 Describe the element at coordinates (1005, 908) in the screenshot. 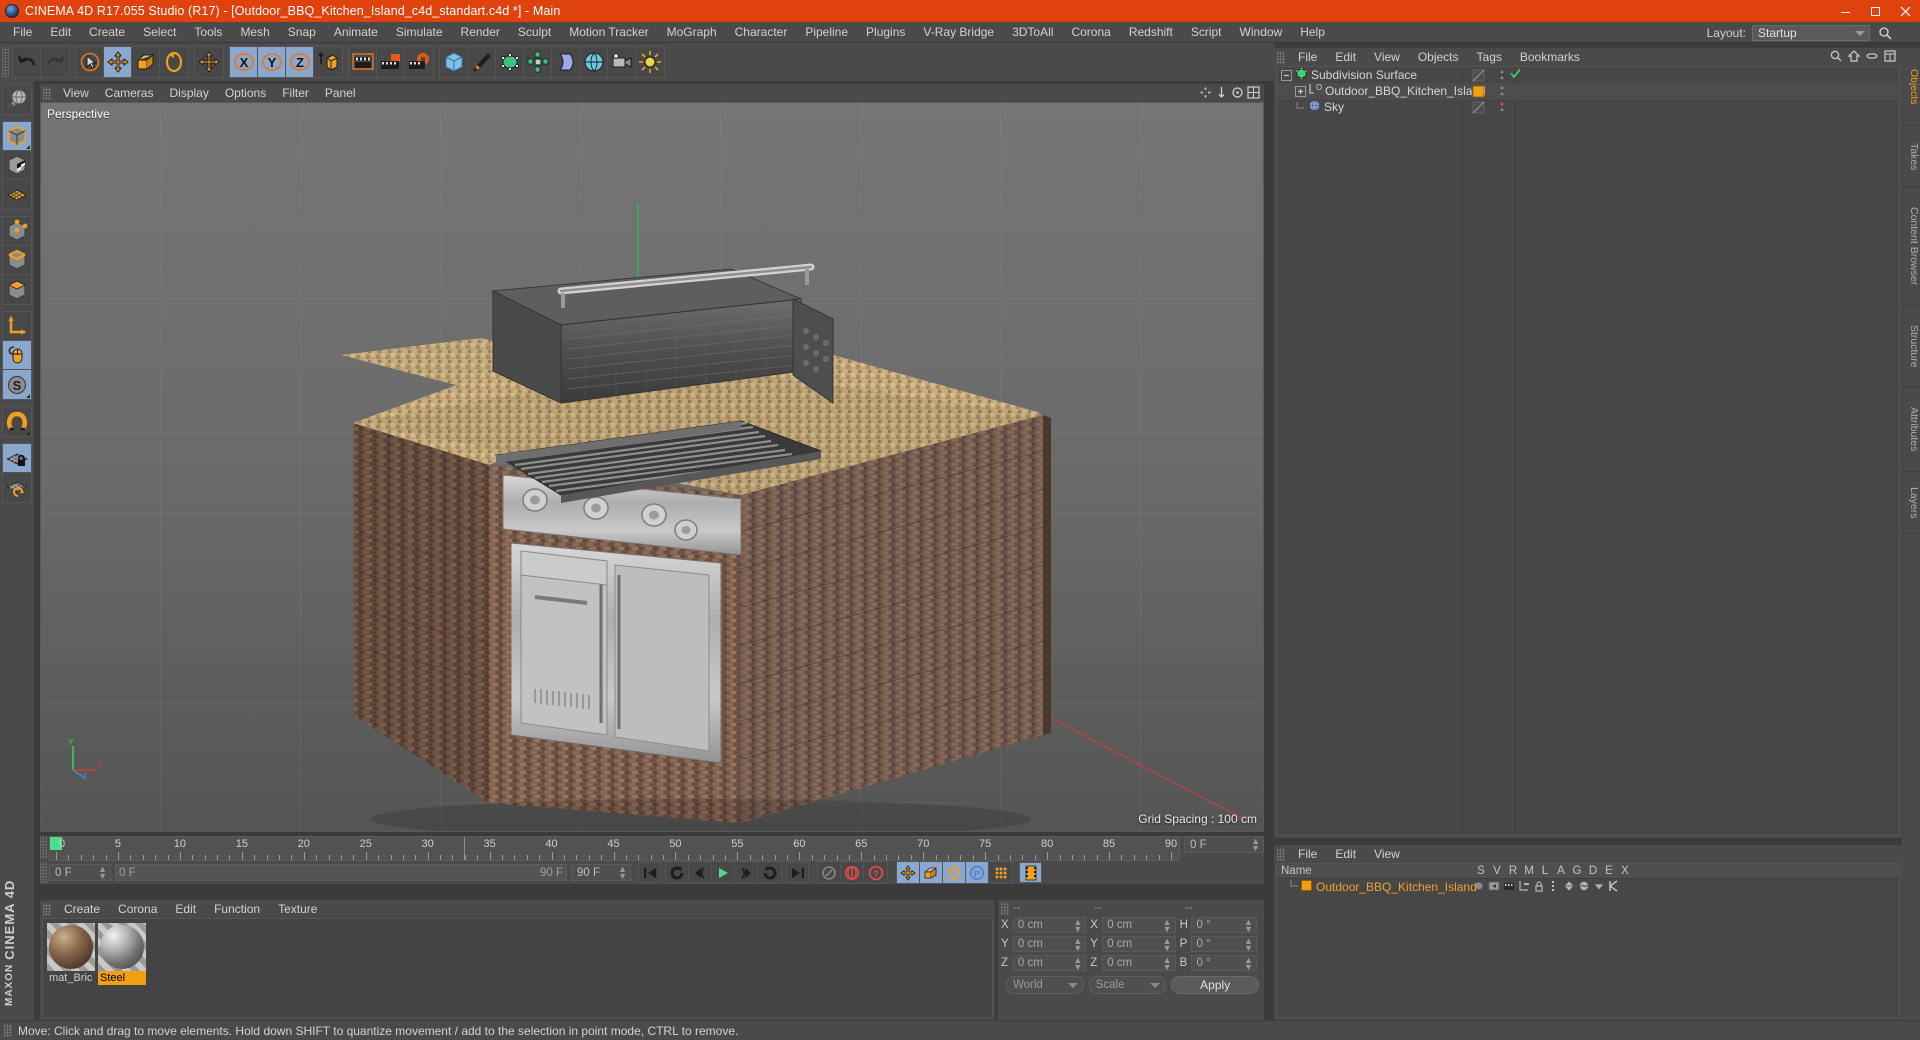

I see `coordinate-grip` at that location.